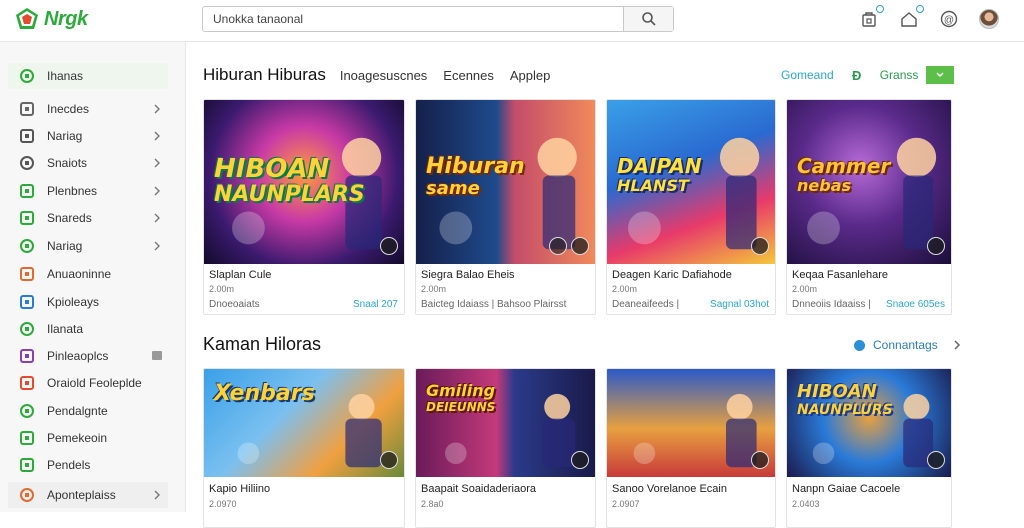 The image size is (1024, 528). Describe the element at coordinates (27, 109) in the screenshot. I see `folder-icon` at that location.